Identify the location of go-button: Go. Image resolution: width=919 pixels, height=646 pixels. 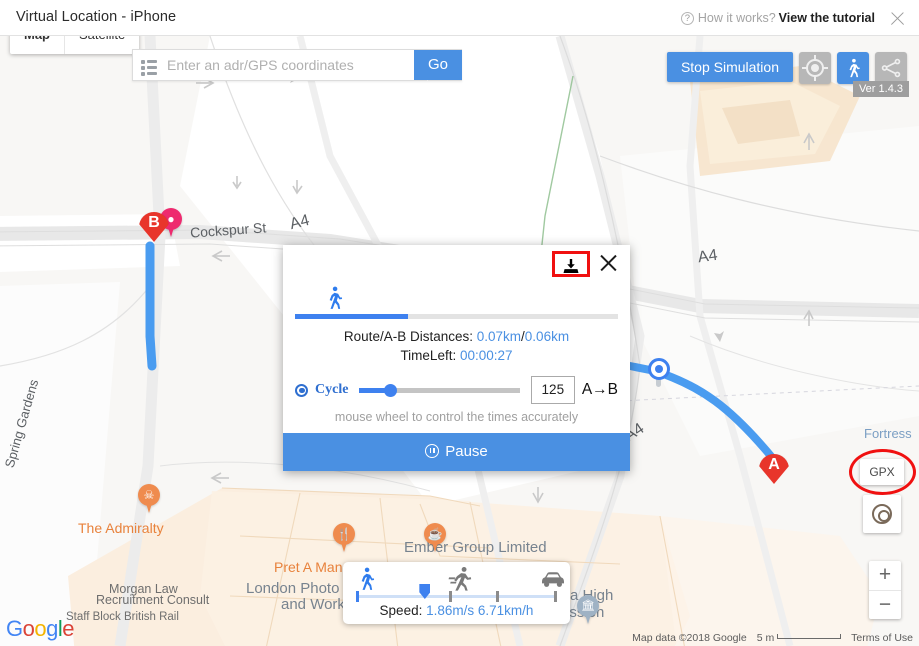
(438, 65).